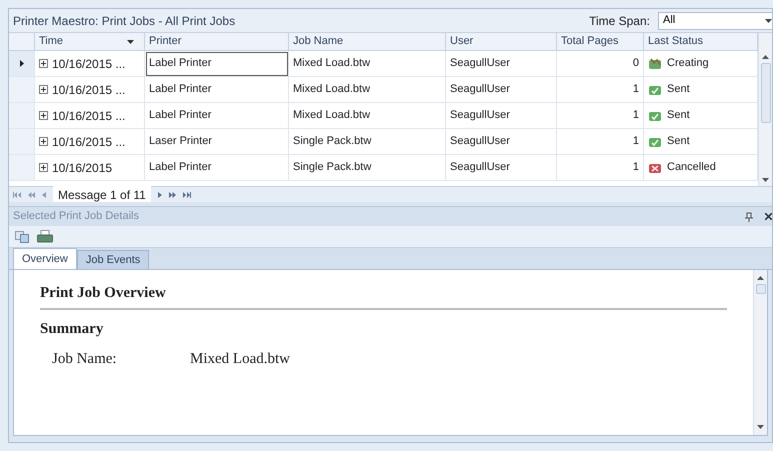 Image resolution: width=773 pixels, height=451 pixels. I want to click on status-cell-text: Cancelled, so click(691, 168).